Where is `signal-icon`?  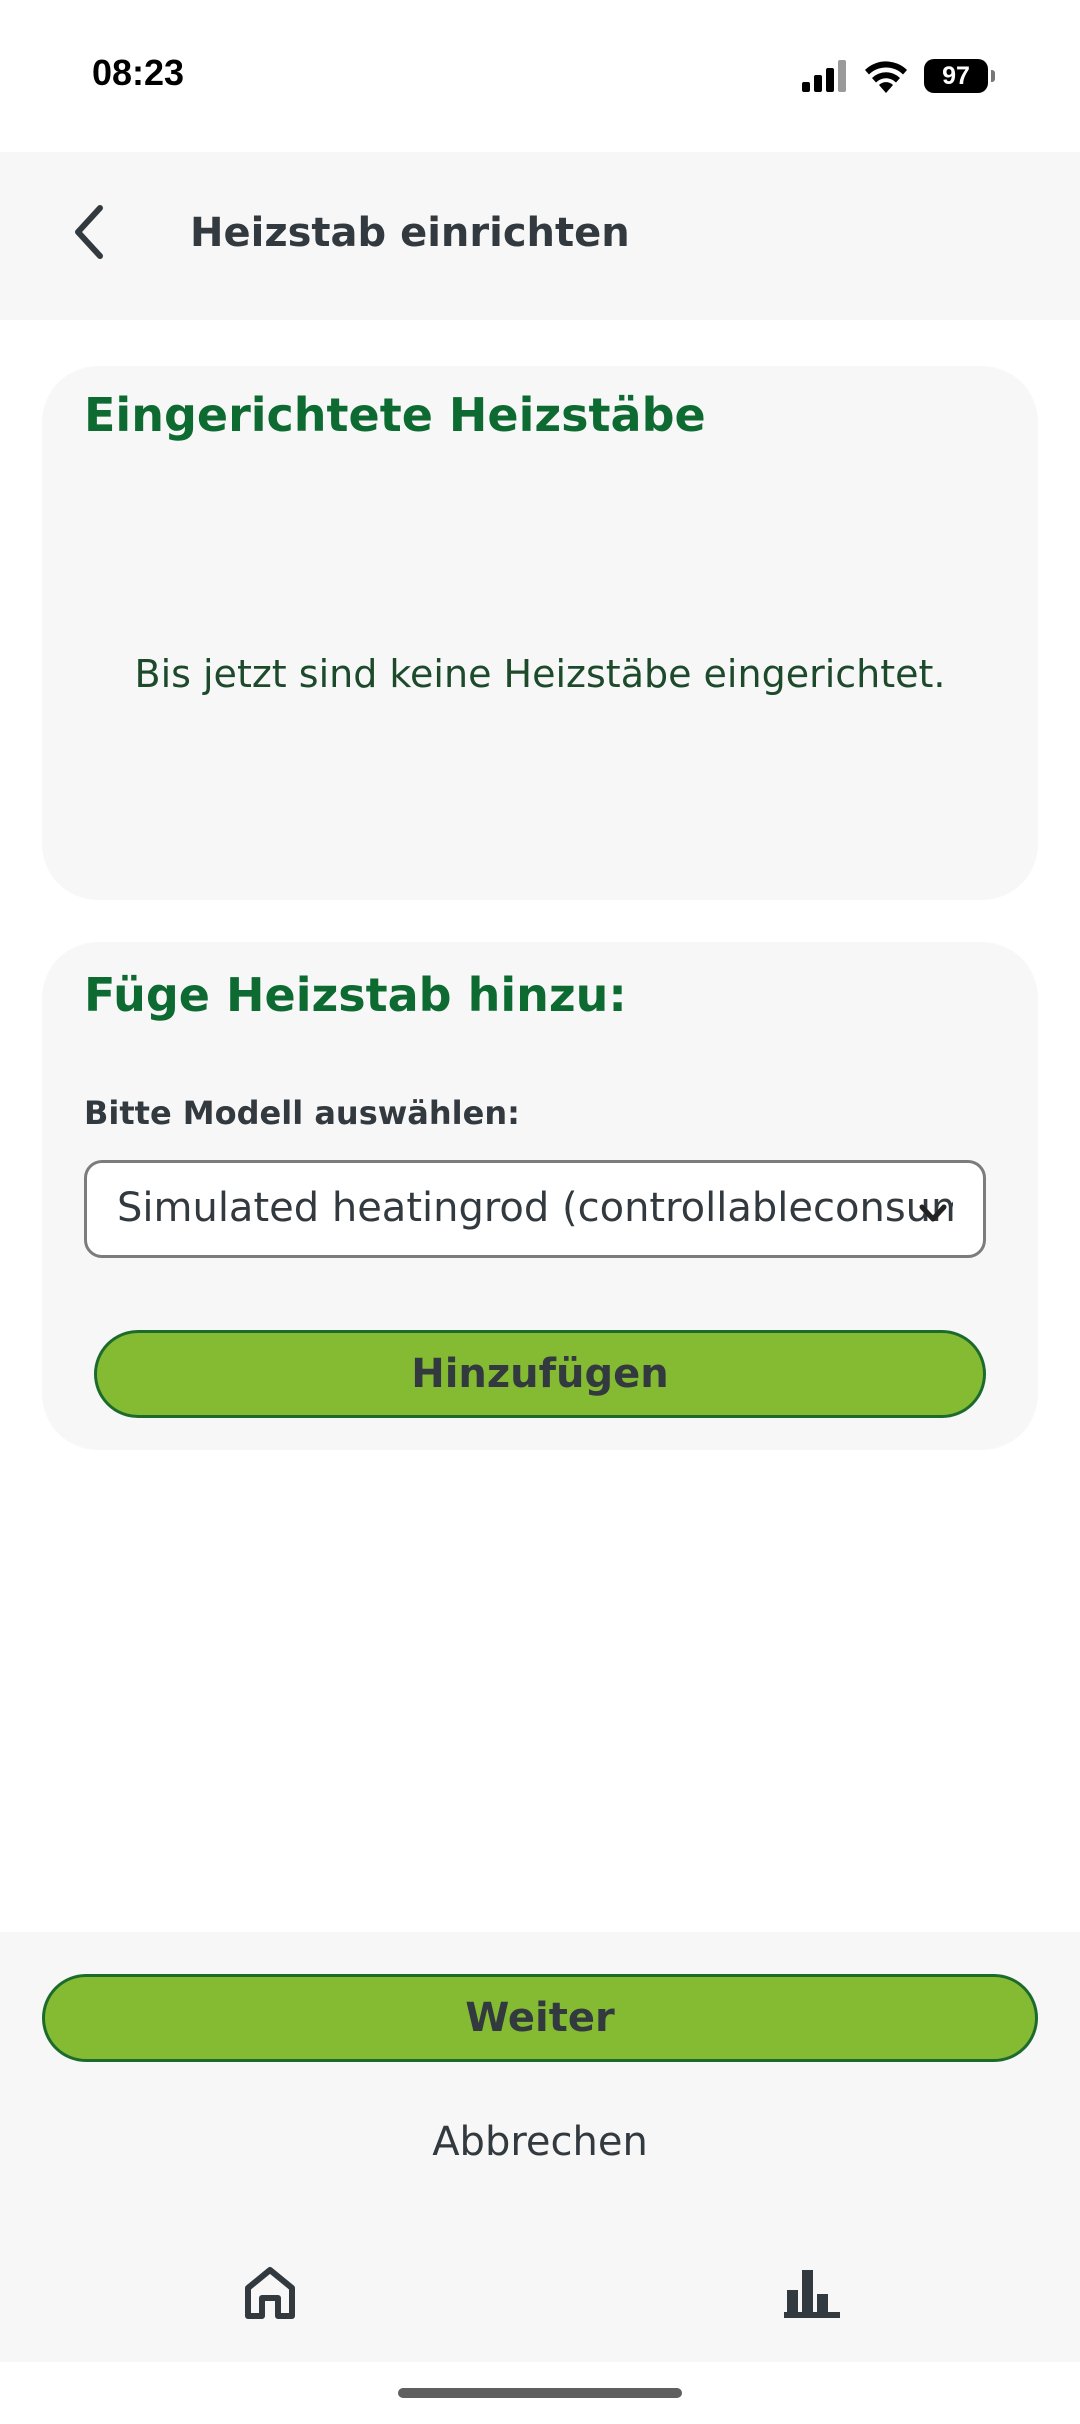
signal-icon is located at coordinates (824, 76).